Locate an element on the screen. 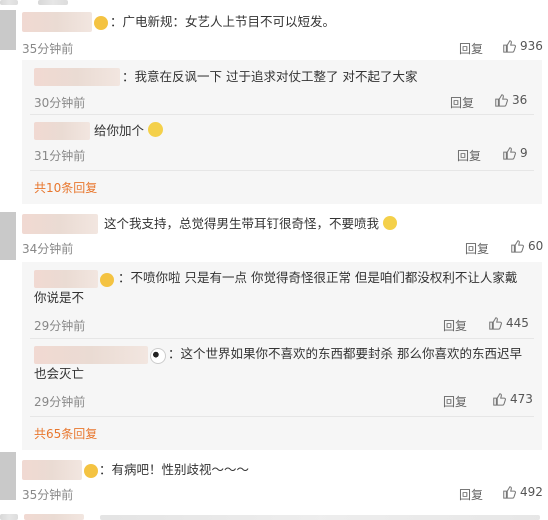 This screenshot has height=520, width=548. like-button: 492 is located at coordinates (522, 492).